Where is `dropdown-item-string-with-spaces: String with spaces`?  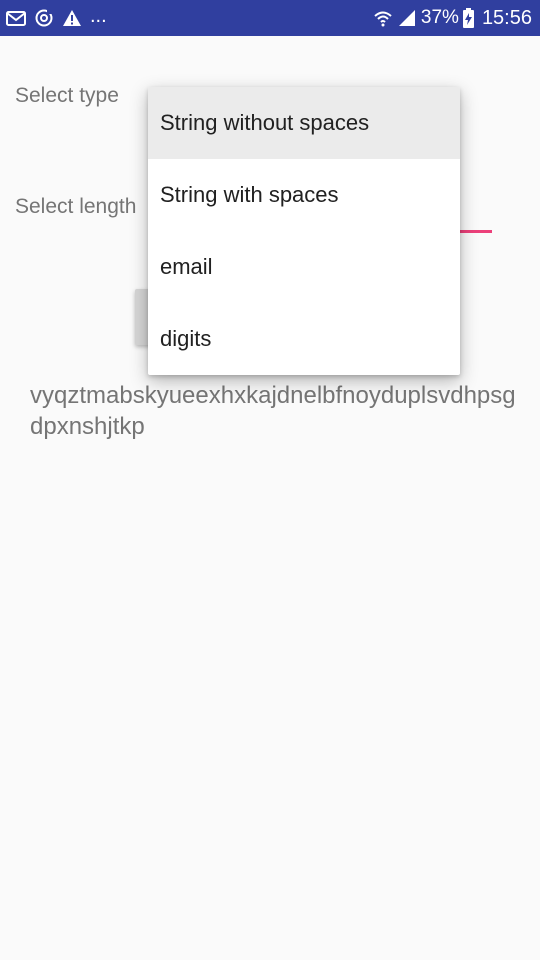
dropdown-item-string-with-spaces: String with spaces is located at coordinates (304, 195).